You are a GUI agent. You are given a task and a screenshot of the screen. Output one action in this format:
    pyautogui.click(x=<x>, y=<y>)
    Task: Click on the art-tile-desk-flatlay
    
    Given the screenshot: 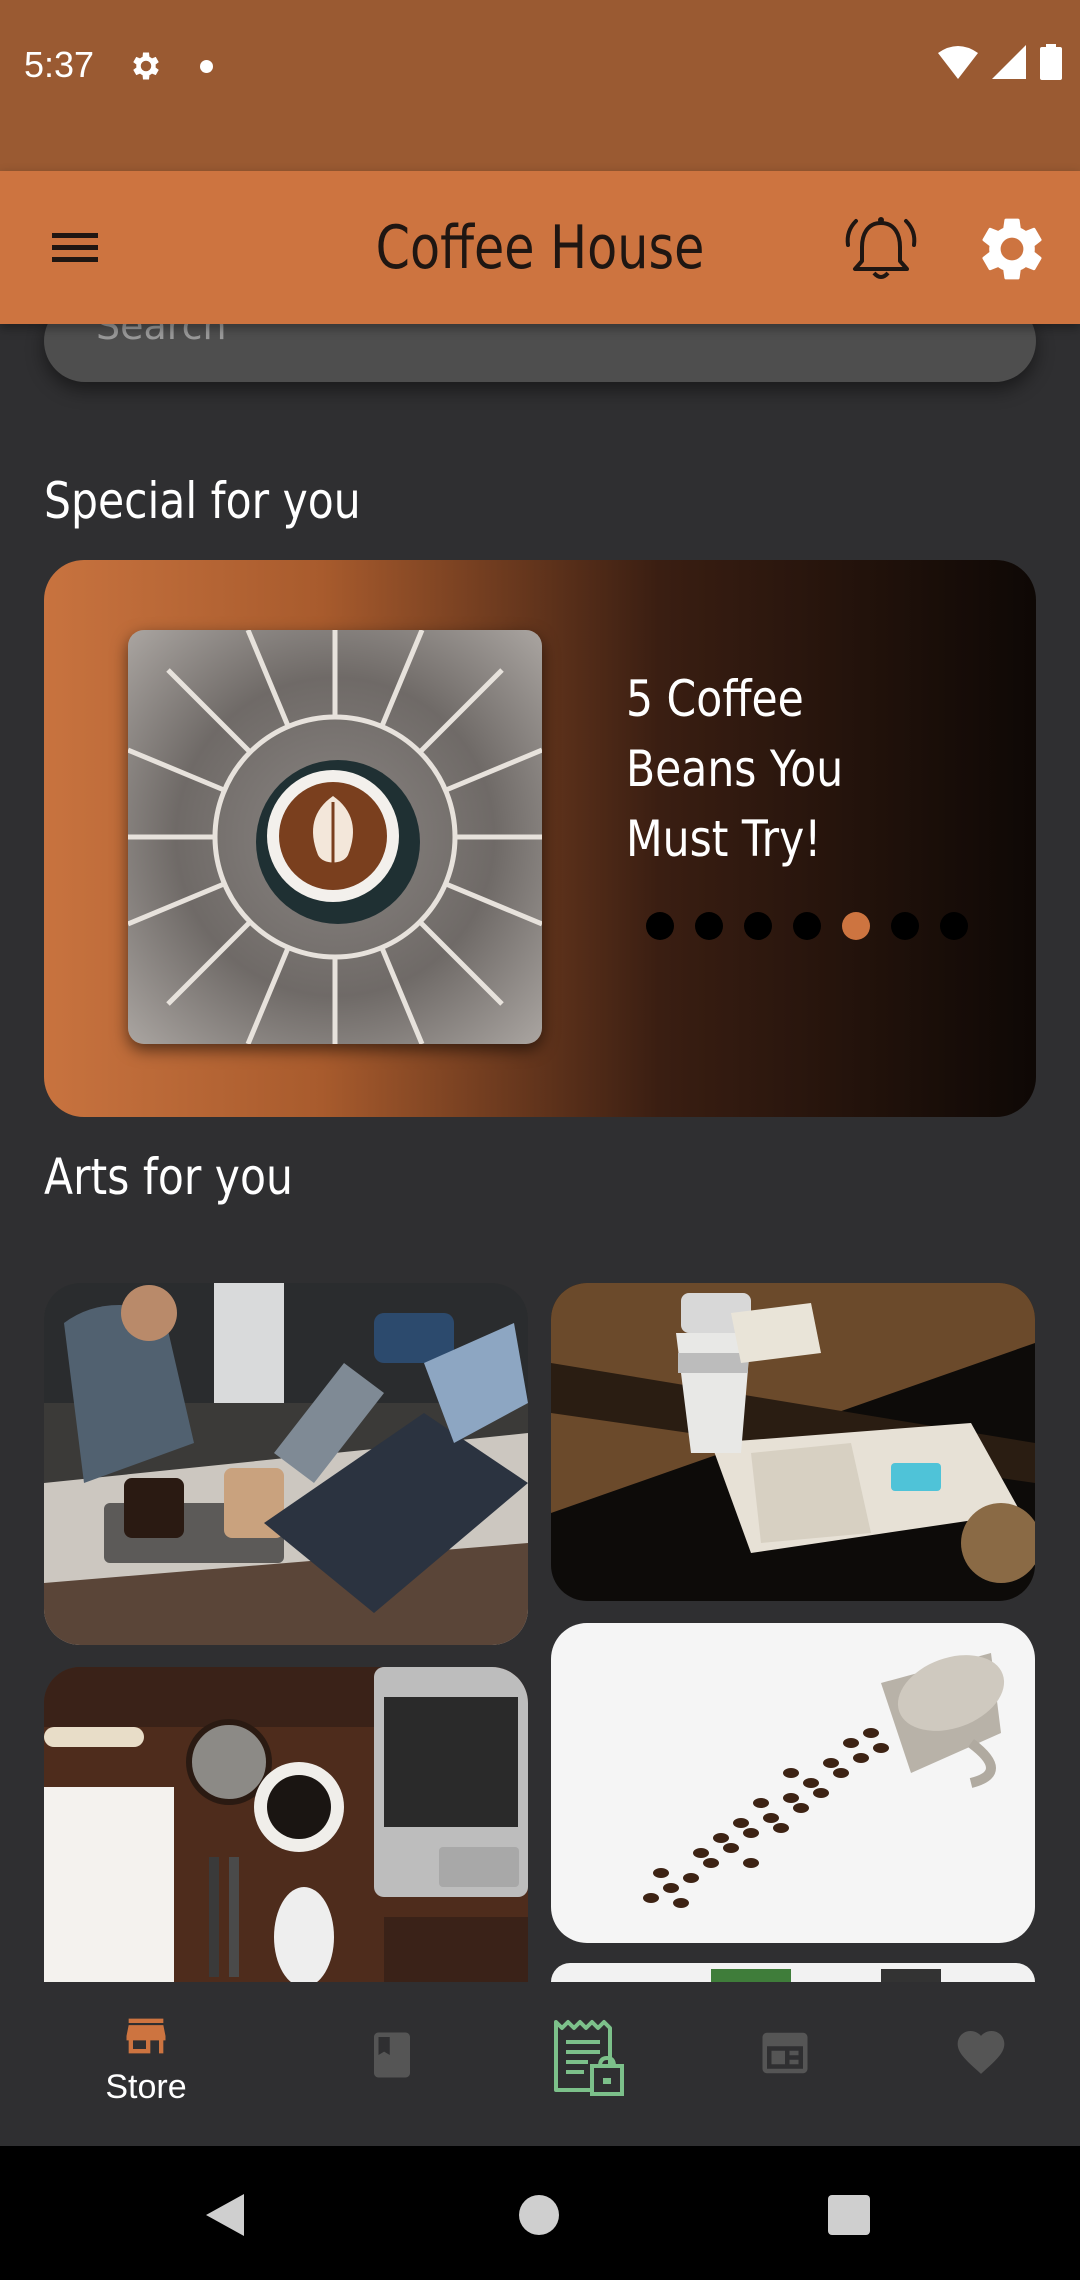 What is the action you would take?
    pyautogui.click(x=286, y=1824)
    